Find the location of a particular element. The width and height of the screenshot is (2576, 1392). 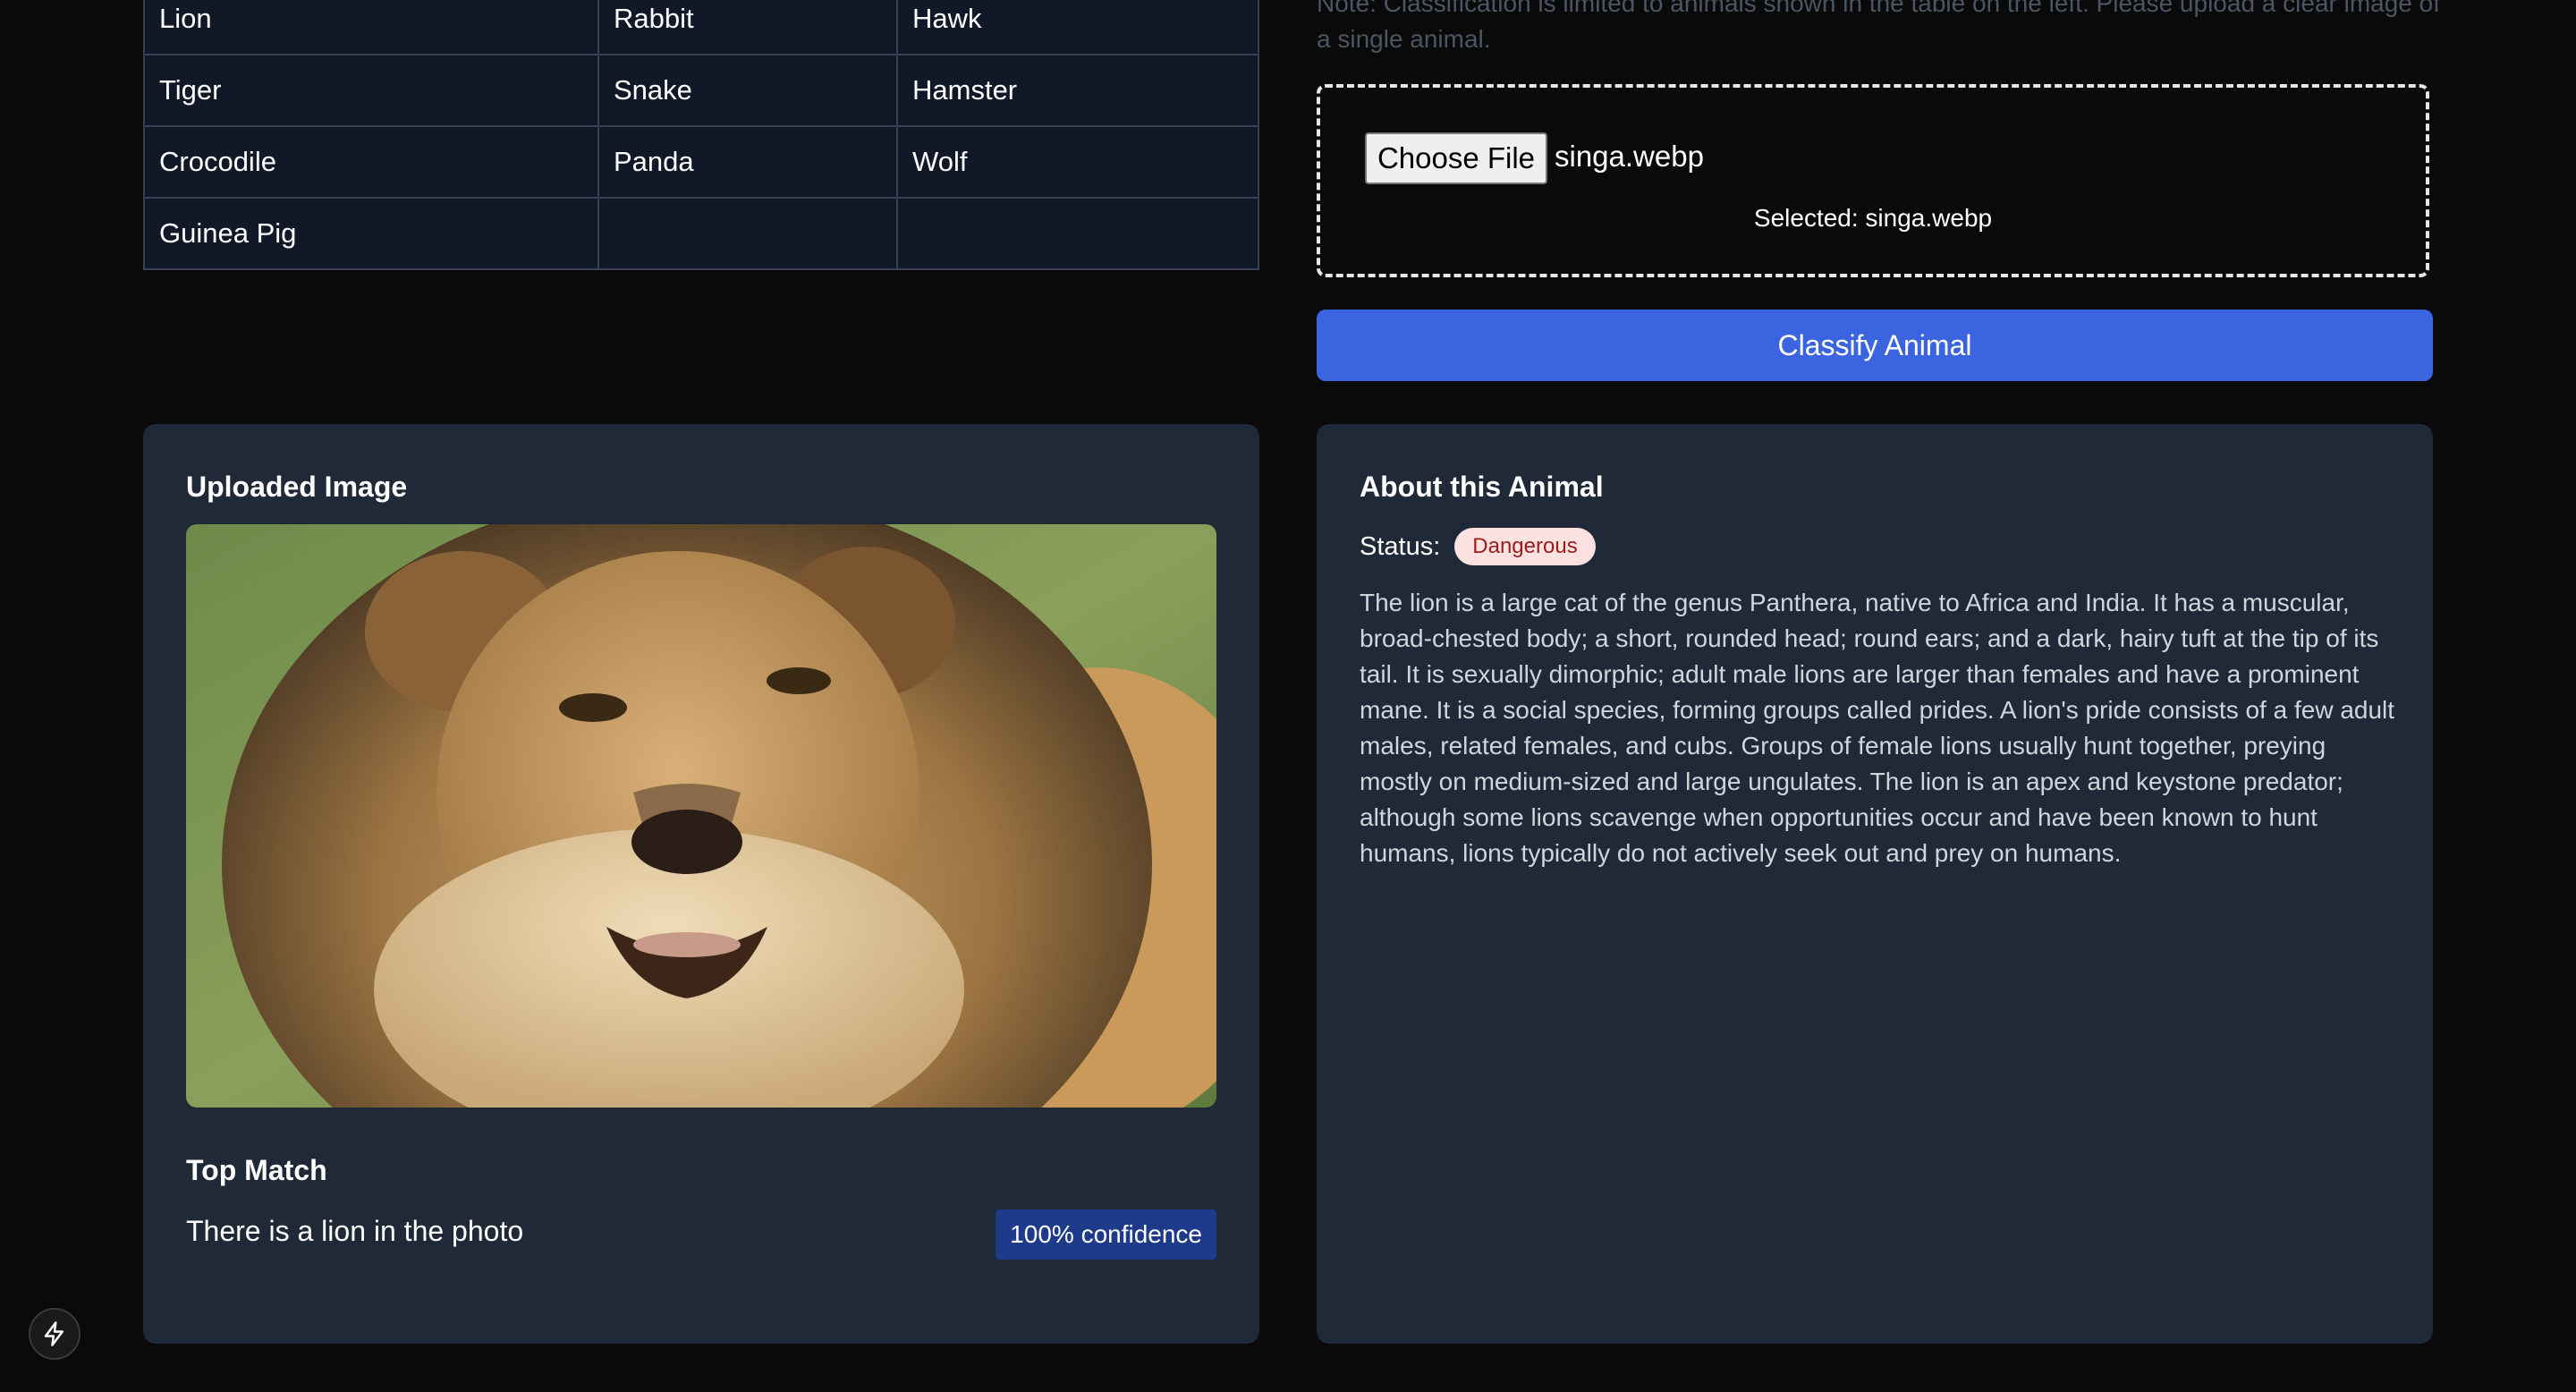

table-cell: Tiger is located at coordinates (371, 90).